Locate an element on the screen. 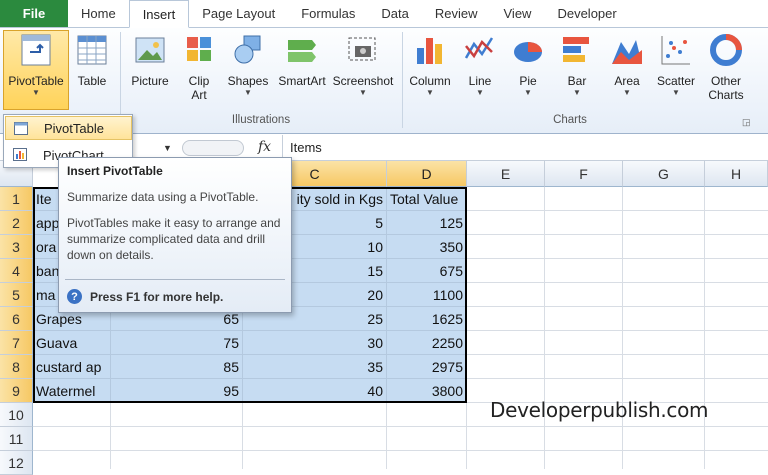 The height and width of the screenshot is (475, 768). dialog-launcher-icon: ◲ is located at coordinates (746, 122).